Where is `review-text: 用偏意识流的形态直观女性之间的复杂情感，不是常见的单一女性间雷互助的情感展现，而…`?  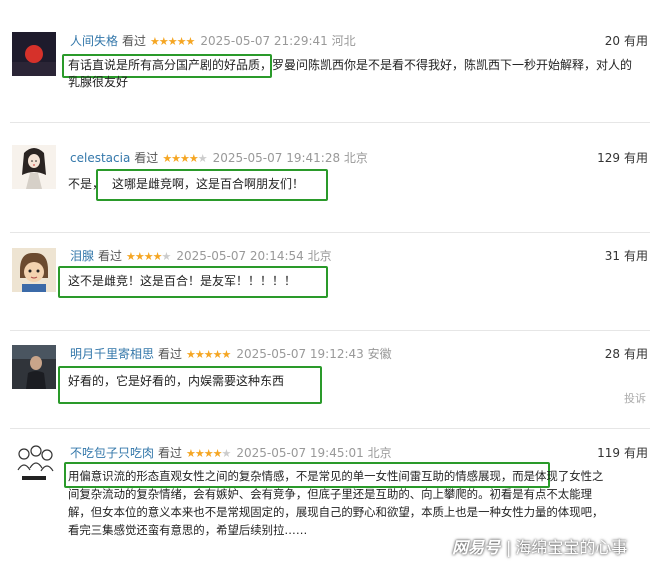
review-text: 用偏意识流的形态直观女性之间的复杂情感，不是常见的单一女性间雷互助的情感展现，而… is located at coordinates (336, 503).